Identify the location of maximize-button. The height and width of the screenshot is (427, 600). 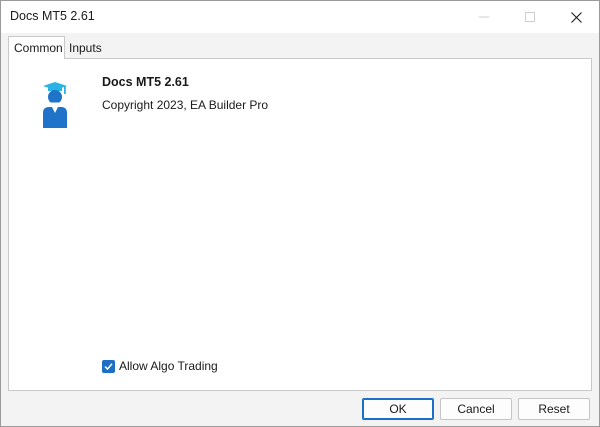
(530, 17).